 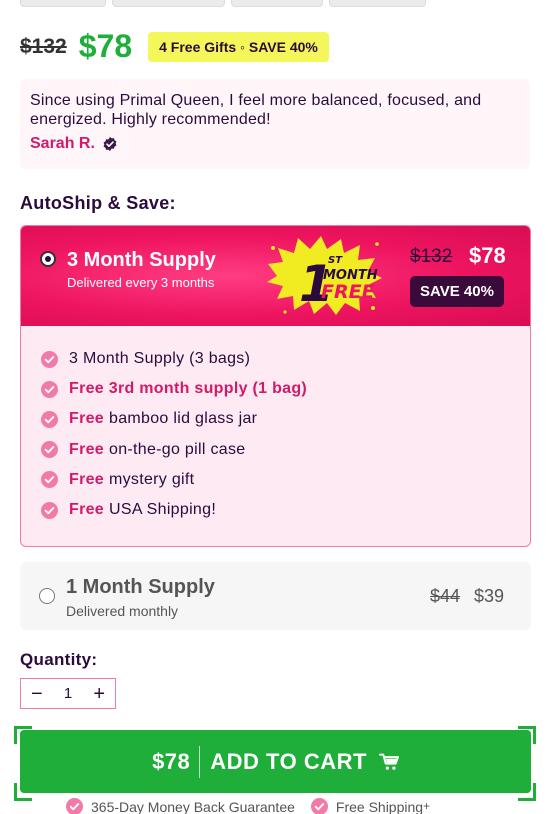 What do you see at coordinates (110, 144) in the screenshot?
I see `verified-badge-icon` at bounding box center [110, 144].